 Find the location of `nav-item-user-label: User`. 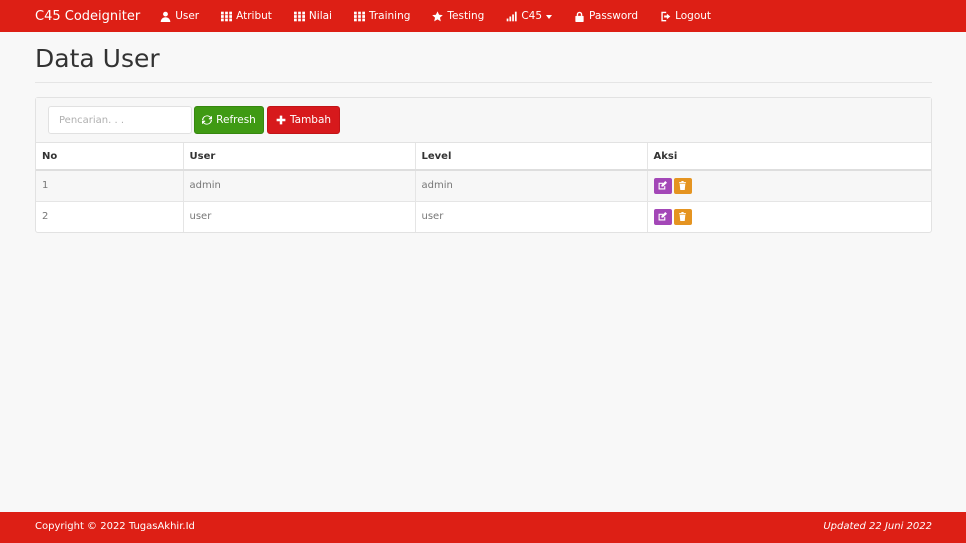

nav-item-user-label: User is located at coordinates (187, 16).